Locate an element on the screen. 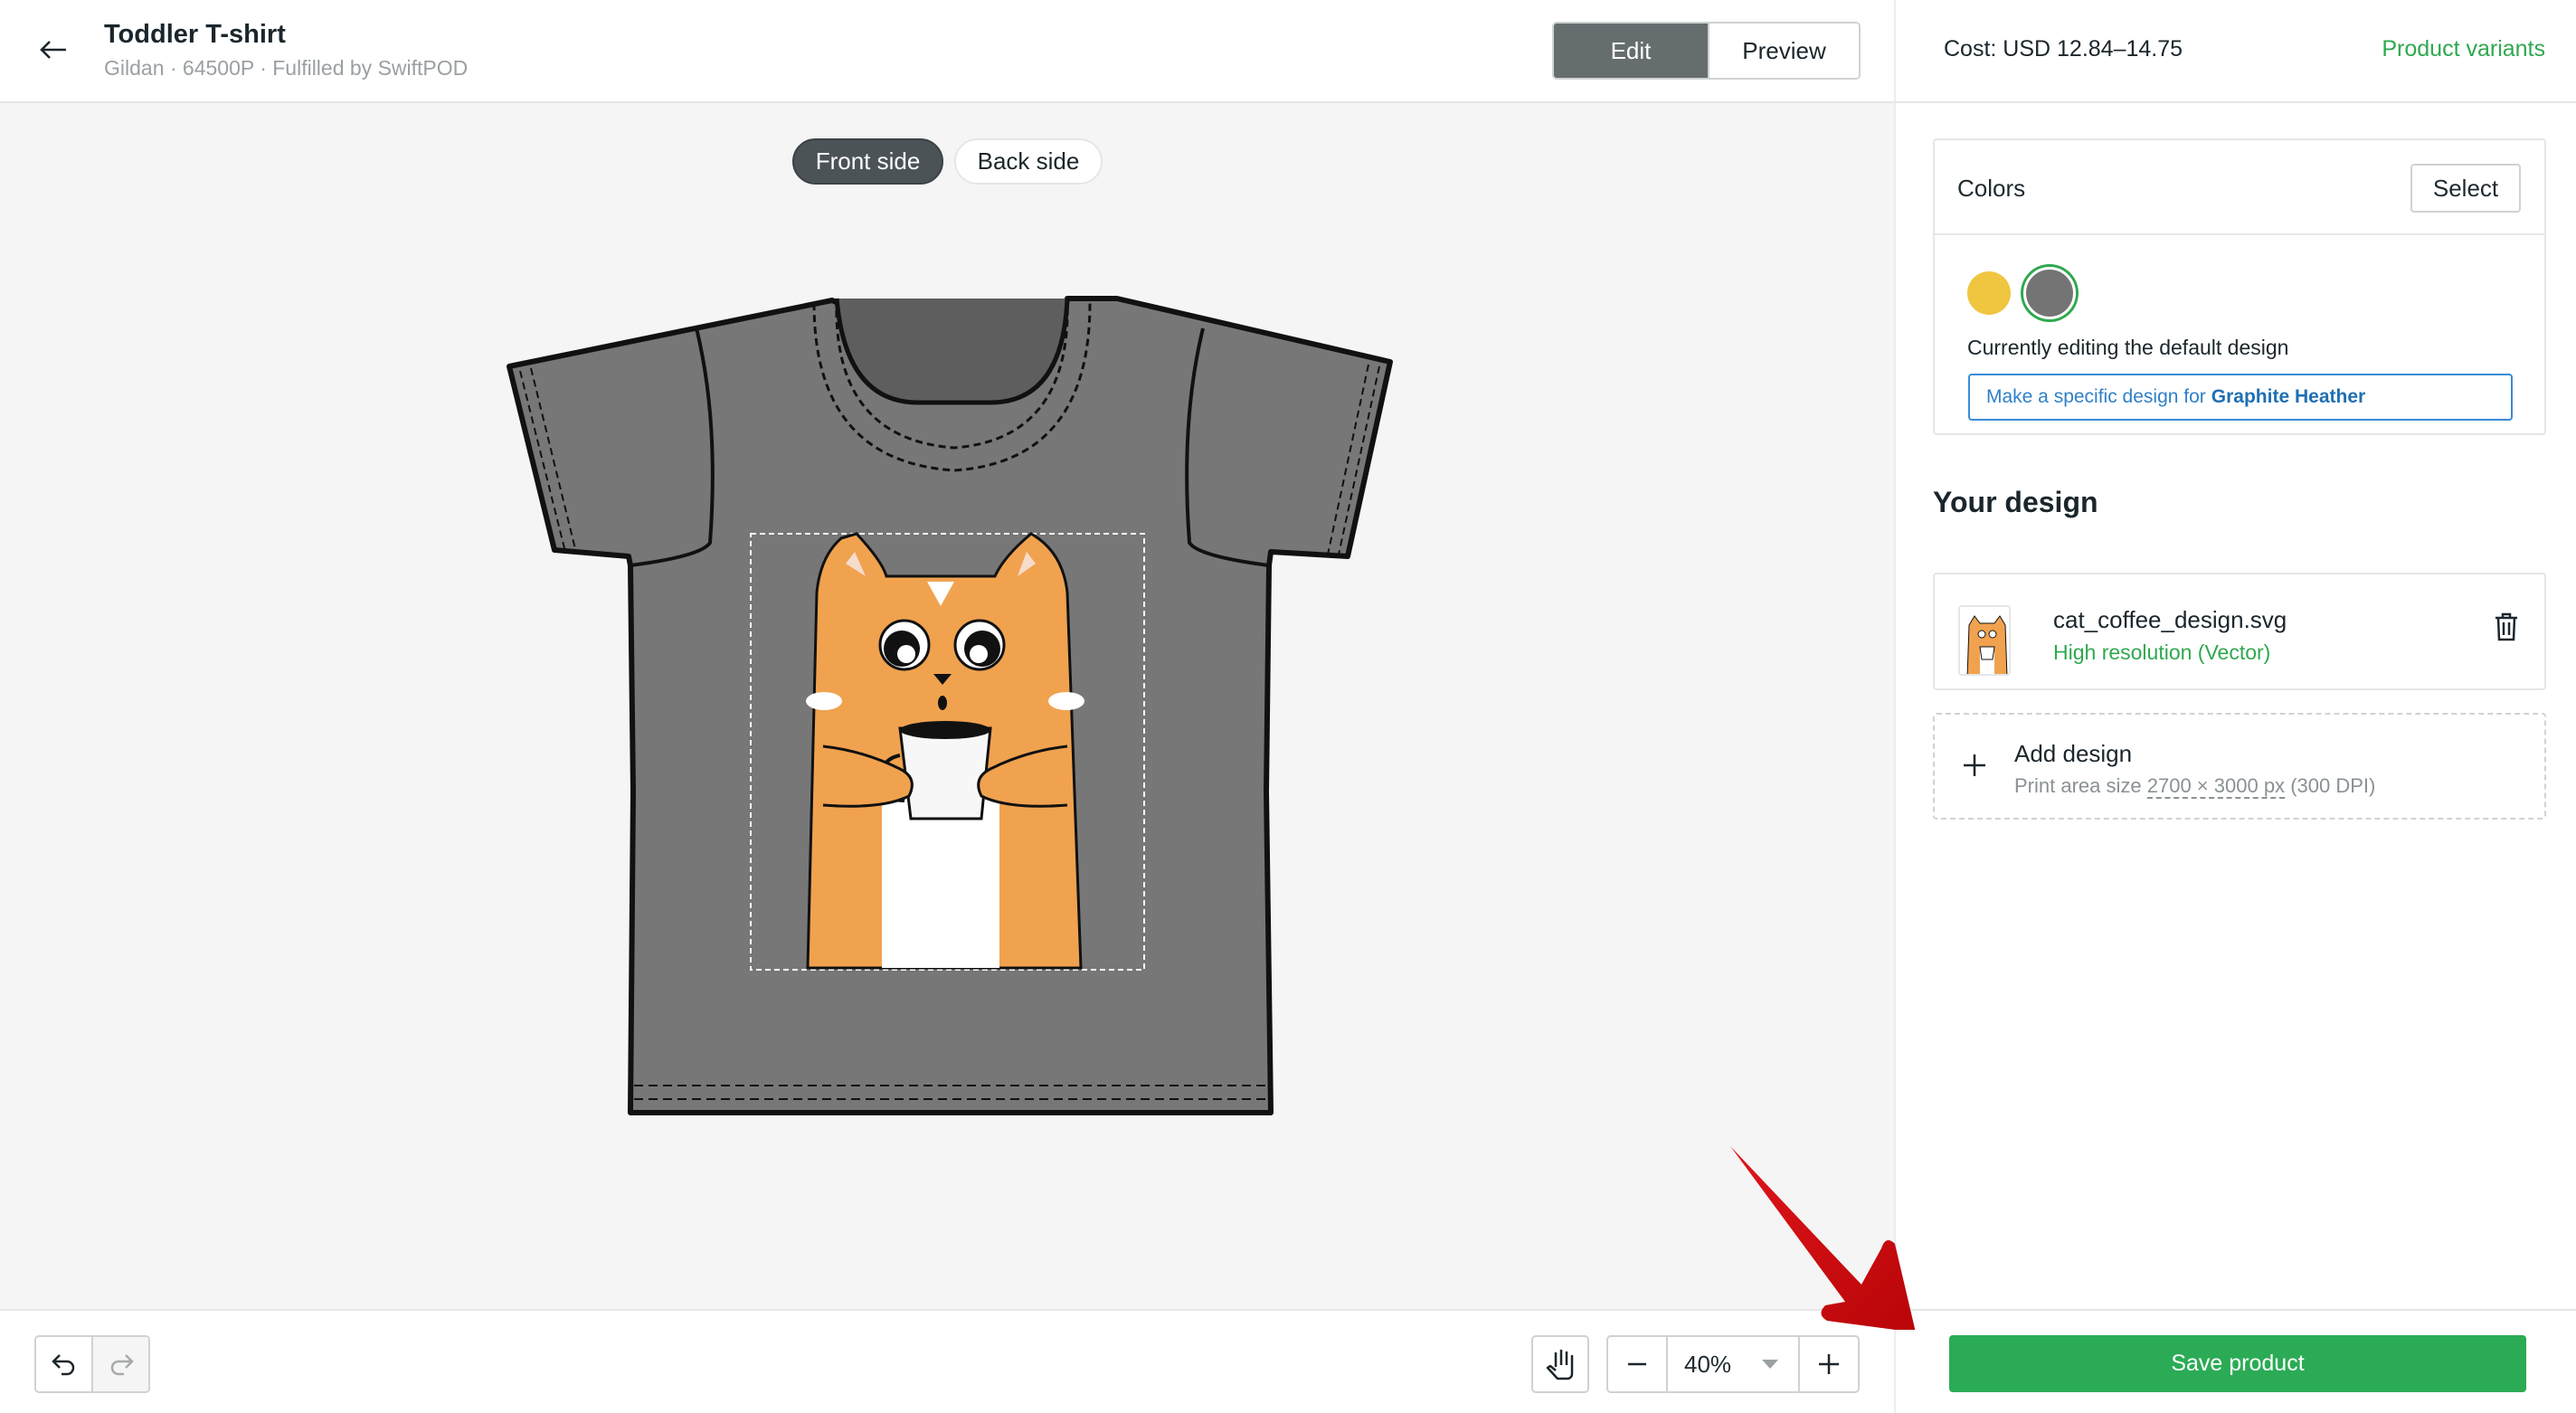  design-artwork is located at coordinates (945, 751).